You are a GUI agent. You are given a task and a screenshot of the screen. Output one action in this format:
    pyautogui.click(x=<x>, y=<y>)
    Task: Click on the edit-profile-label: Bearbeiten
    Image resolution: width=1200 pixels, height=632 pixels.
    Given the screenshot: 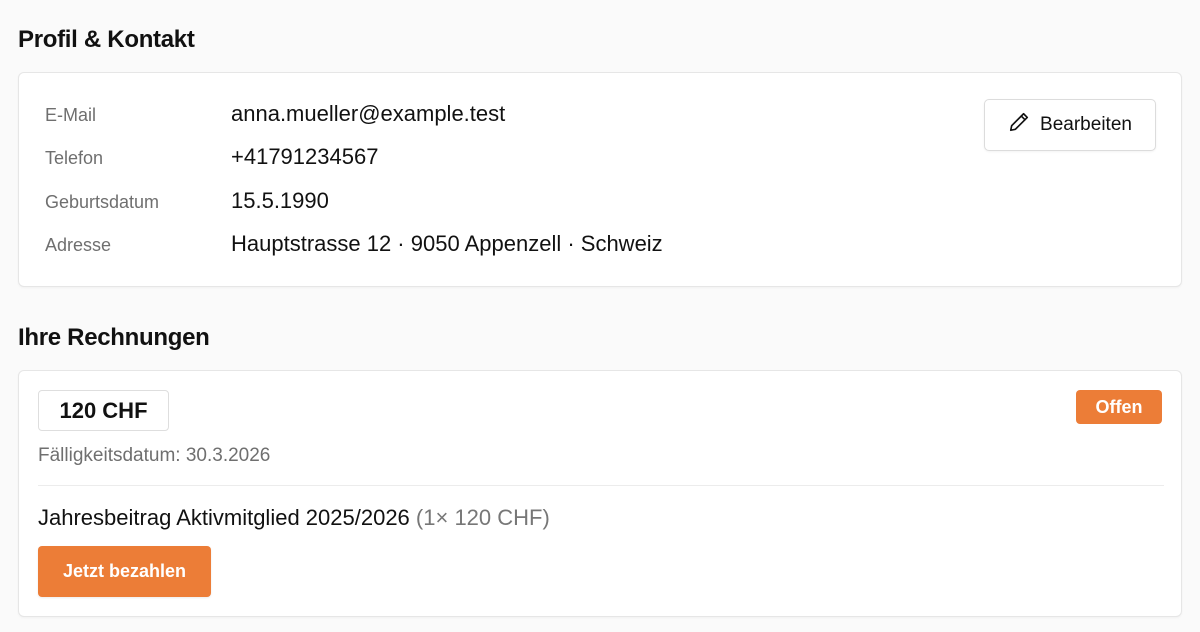 What is the action you would take?
    pyautogui.click(x=1086, y=124)
    